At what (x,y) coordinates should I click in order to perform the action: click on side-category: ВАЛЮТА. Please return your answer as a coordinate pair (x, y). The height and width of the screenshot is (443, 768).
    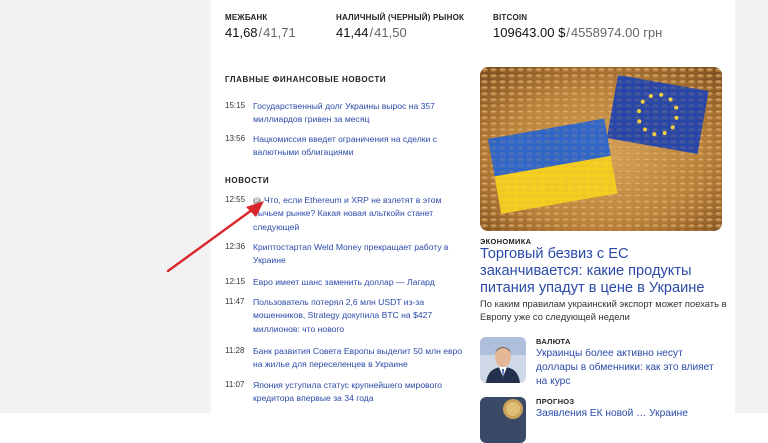
    Looking at the image, I should click on (553, 341).